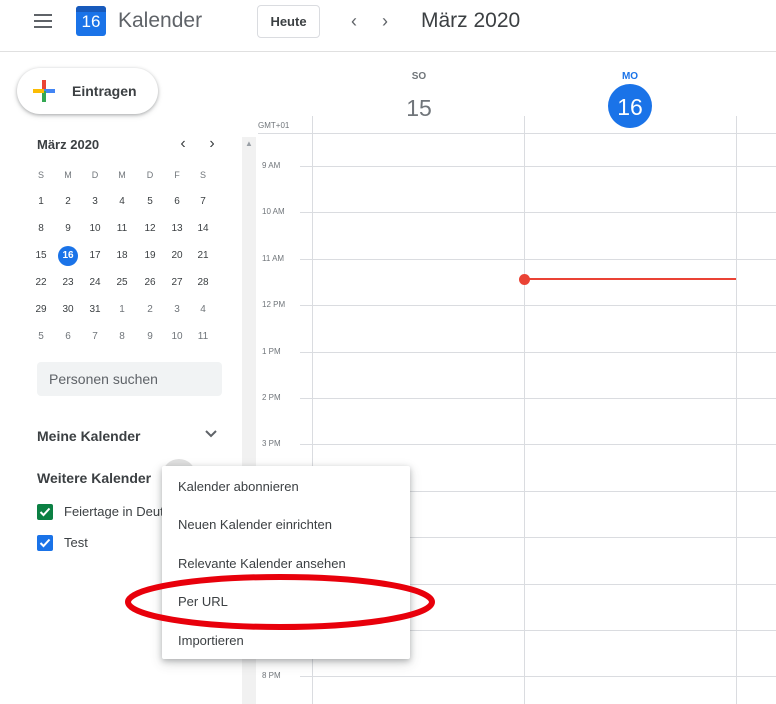 The width and height of the screenshot is (776, 704). I want to click on mini-calendar-next-button: ›, so click(212, 144).